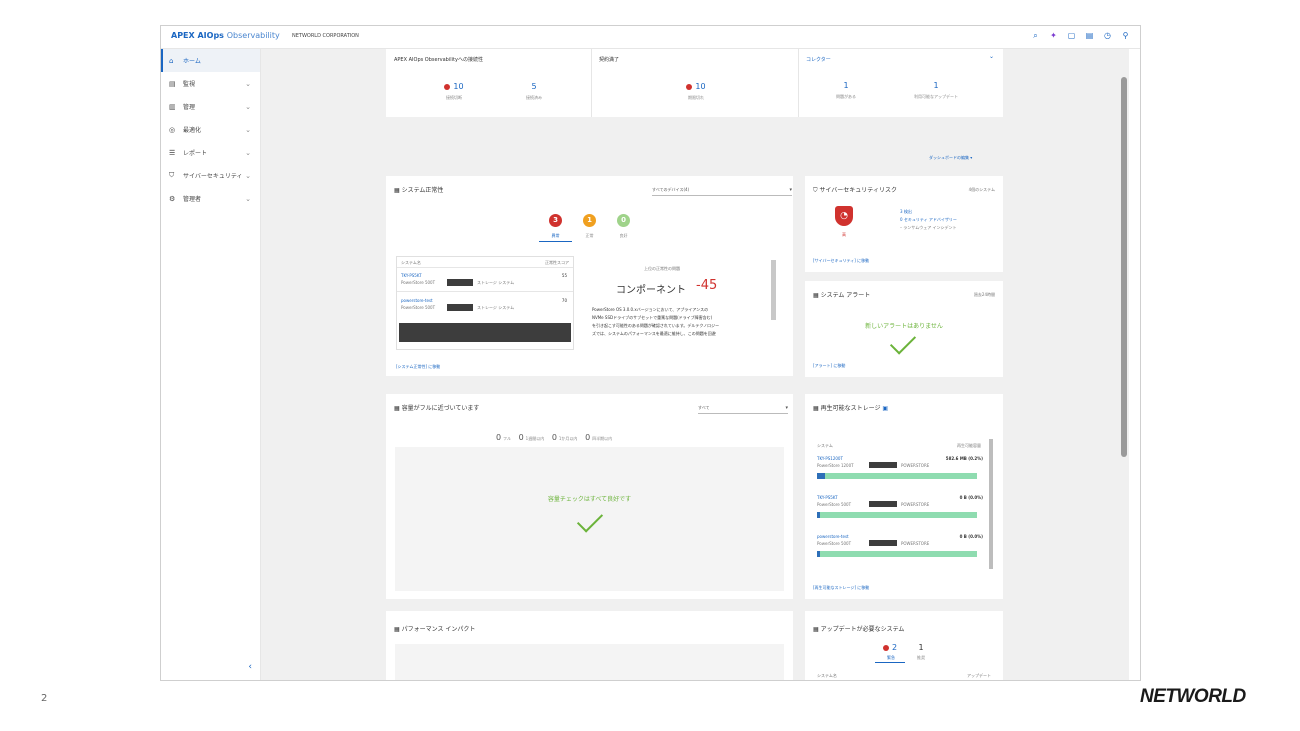 The width and height of the screenshot is (1300, 731). Describe the element at coordinates (213, 176) in the screenshot. I see `sidebar-item-label: サイバーセキュリティ` at that location.